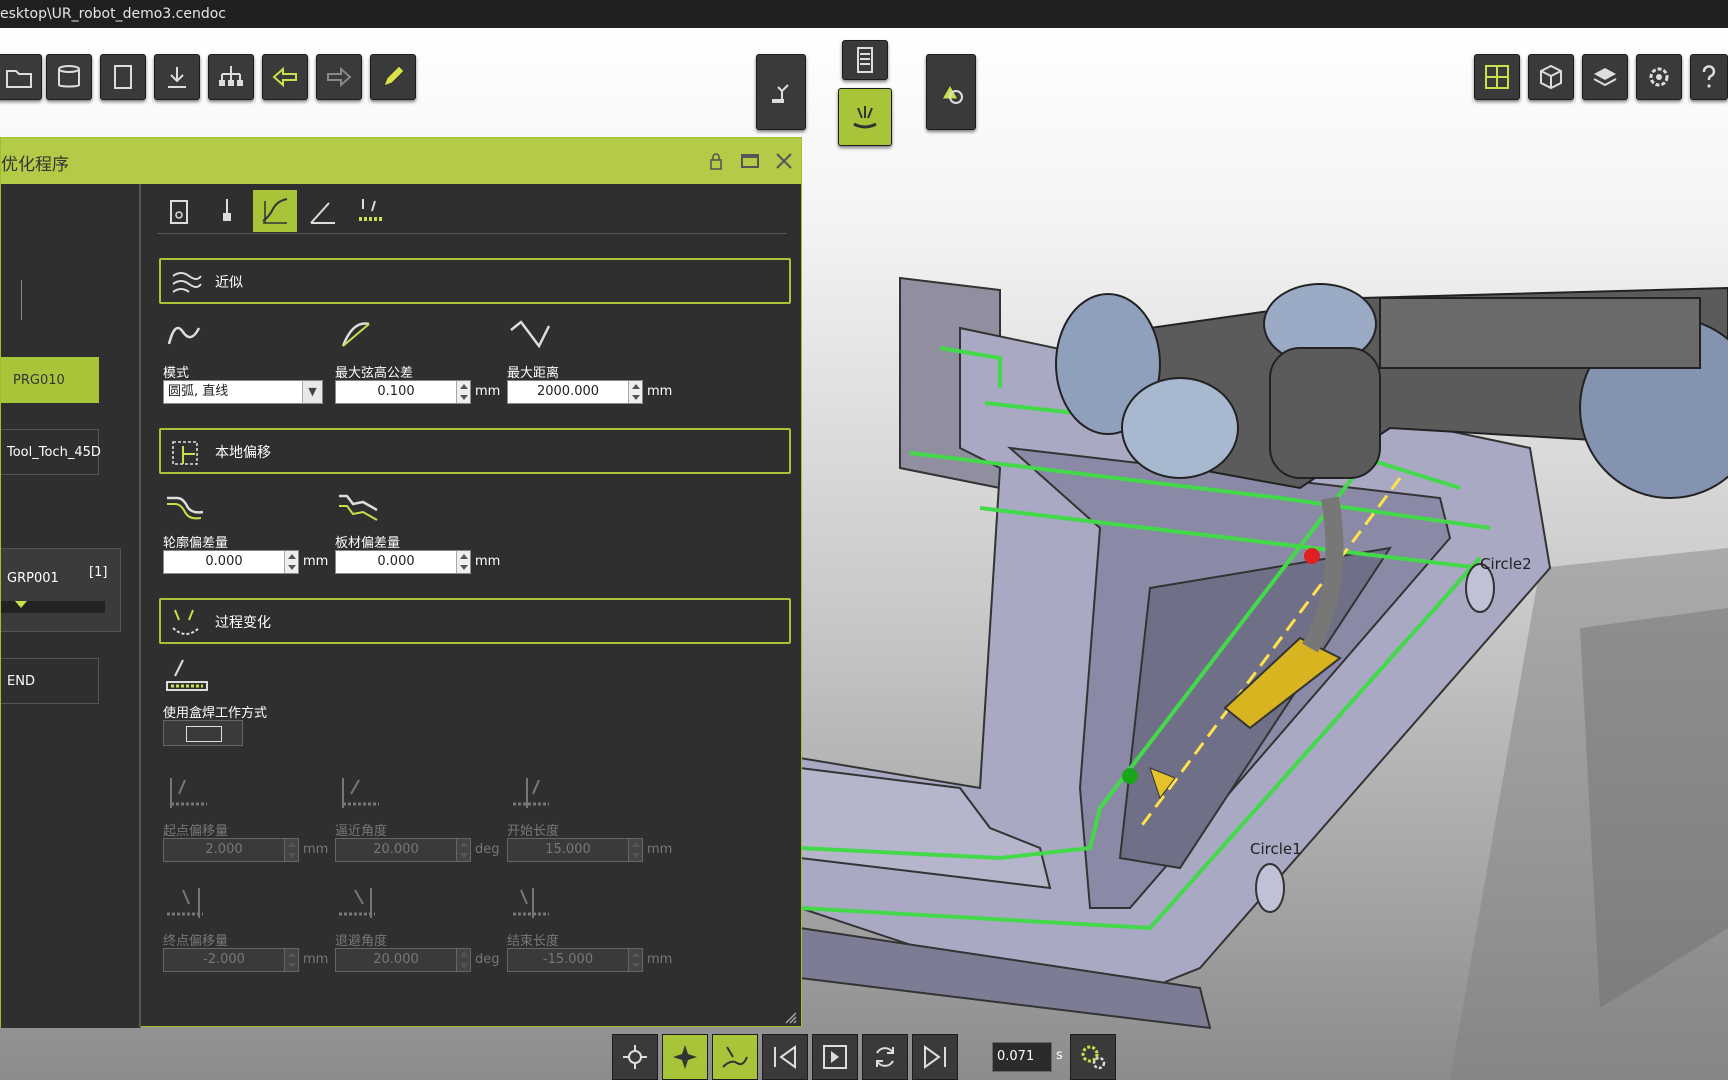 This screenshot has width=1728, height=1080. I want to click on download-icon, so click(177, 77).